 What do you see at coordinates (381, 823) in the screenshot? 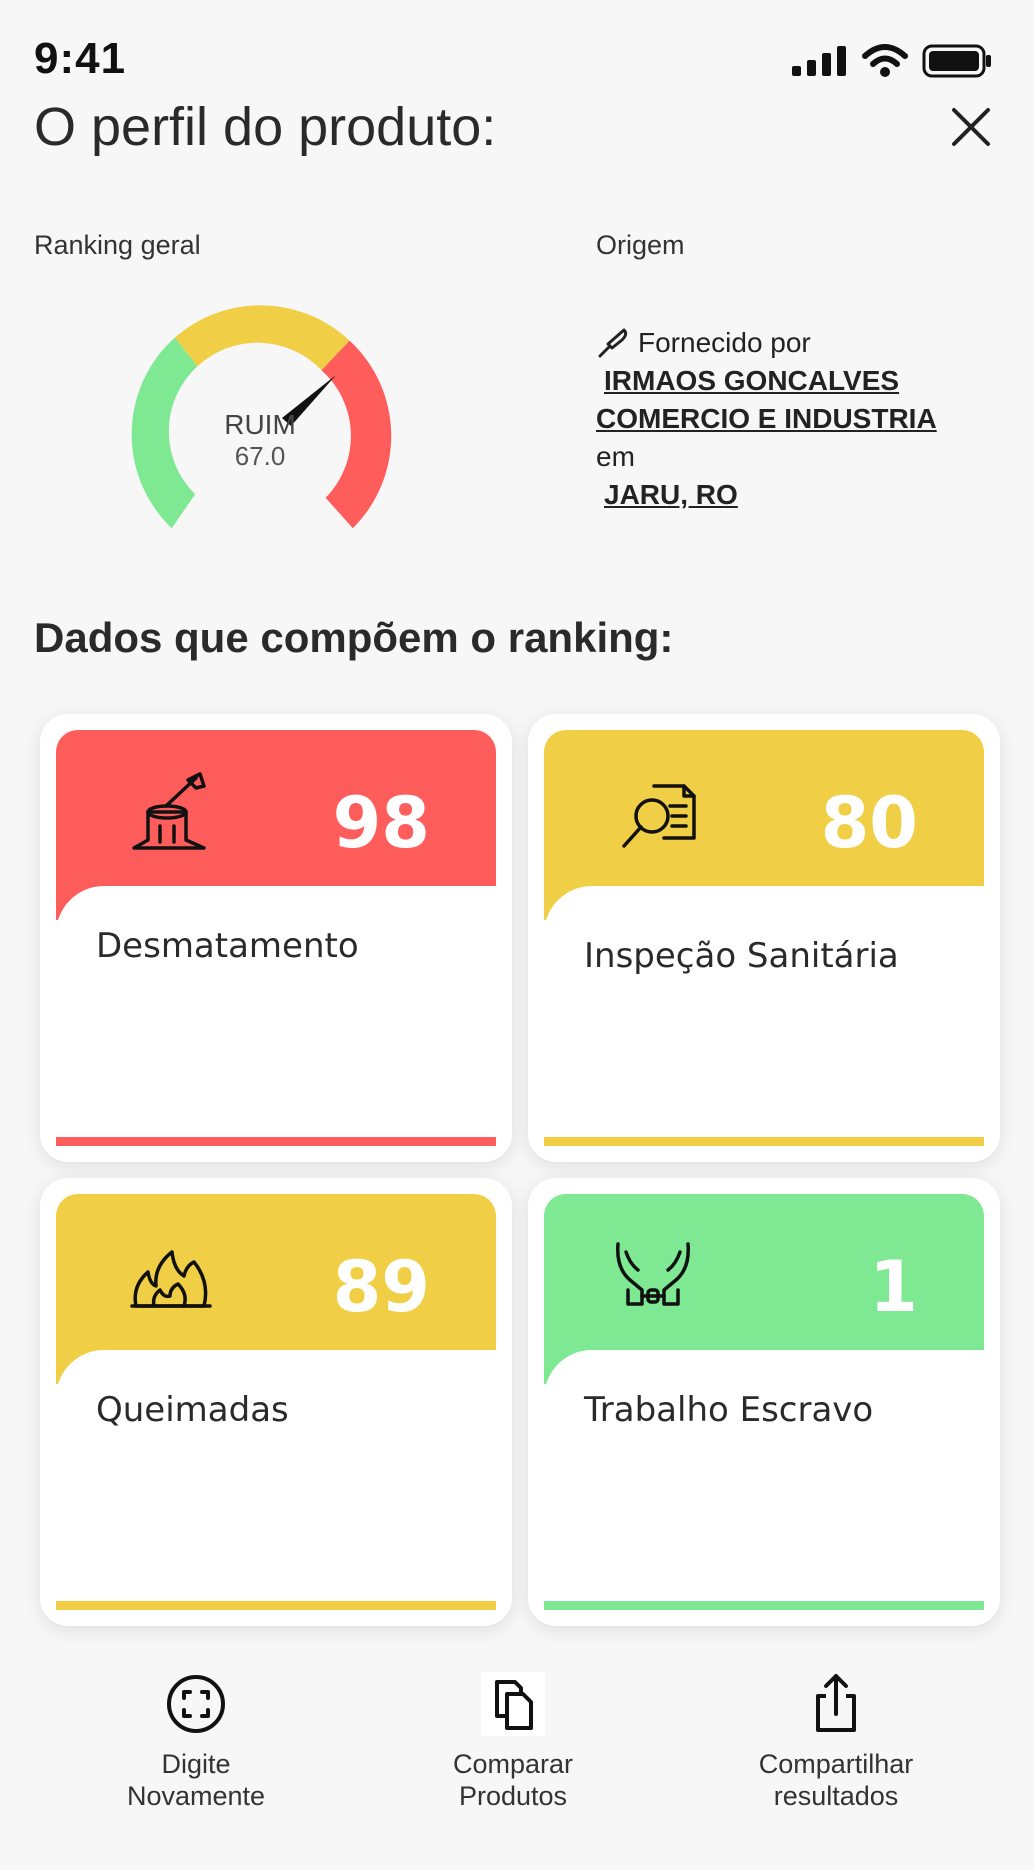
I see `card-value: 98` at bounding box center [381, 823].